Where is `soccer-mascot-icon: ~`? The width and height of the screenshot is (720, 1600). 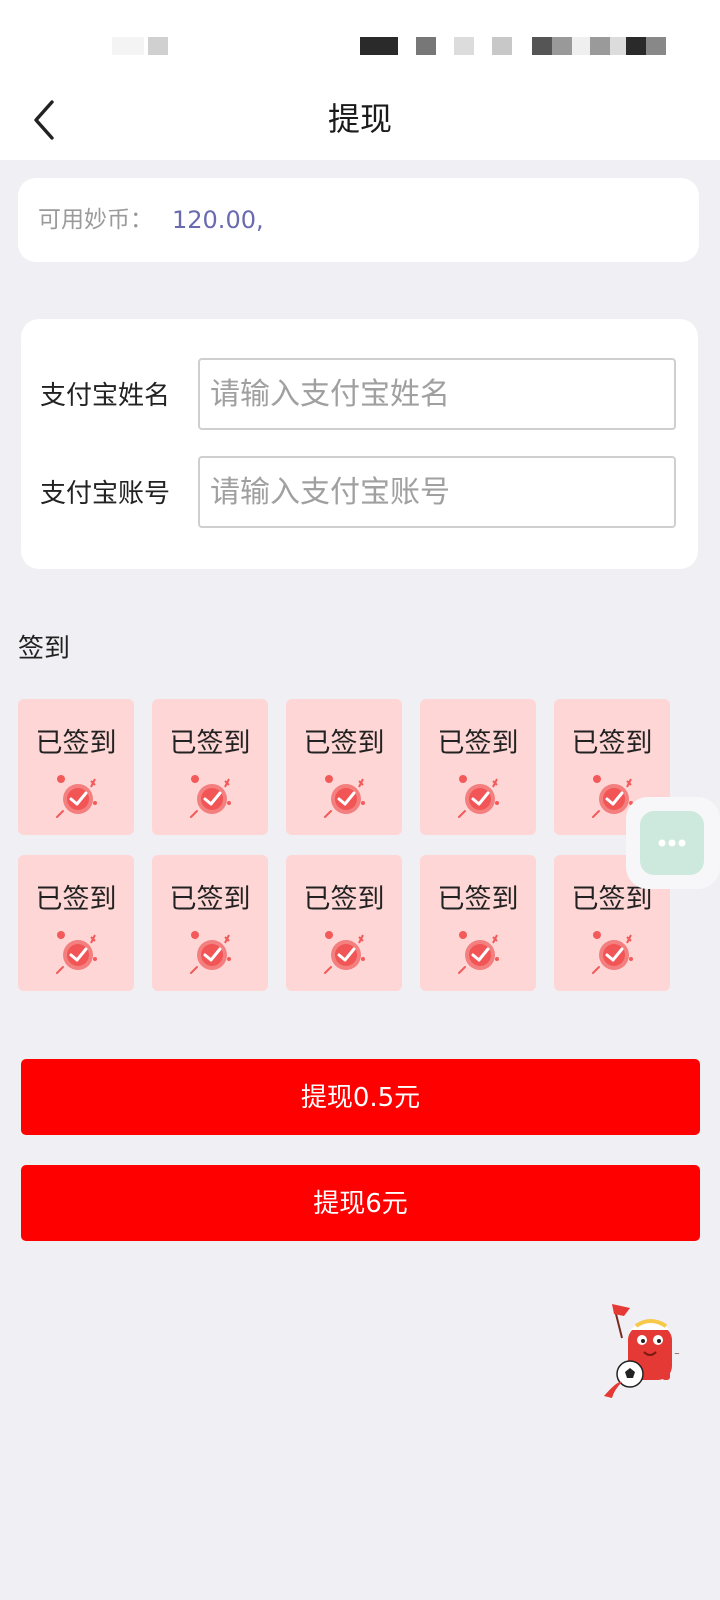 soccer-mascot-icon: ~ is located at coordinates (642, 1351).